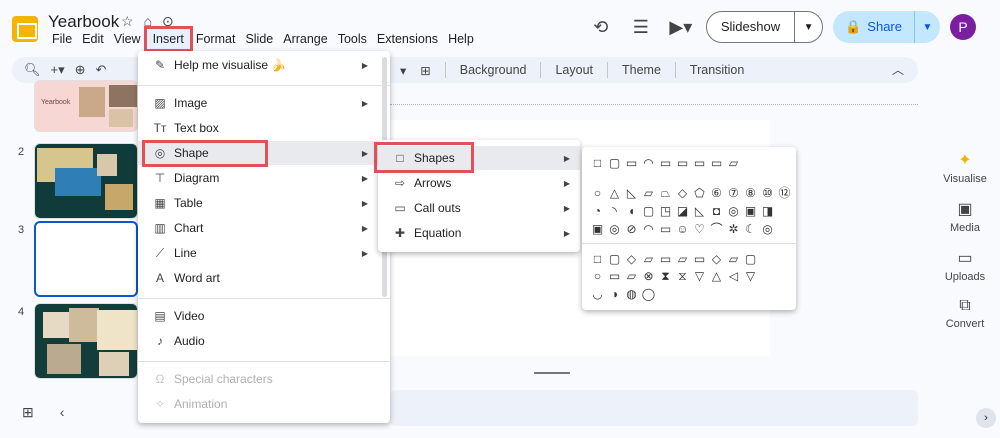  What do you see at coordinates (750, 27) in the screenshot?
I see `slideshow-label: Slideshow` at bounding box center [750, 27].